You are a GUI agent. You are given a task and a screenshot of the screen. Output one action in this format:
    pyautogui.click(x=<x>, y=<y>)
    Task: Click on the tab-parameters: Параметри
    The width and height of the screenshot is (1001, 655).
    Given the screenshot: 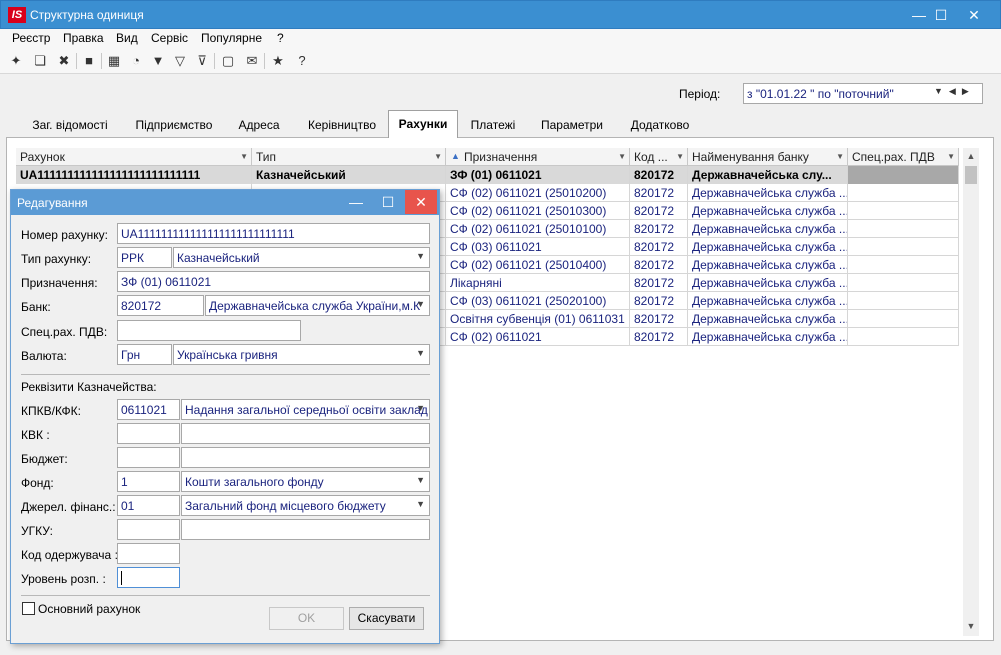 What is the action you would take?
    pyautogui.click(x=572, y=125)
    